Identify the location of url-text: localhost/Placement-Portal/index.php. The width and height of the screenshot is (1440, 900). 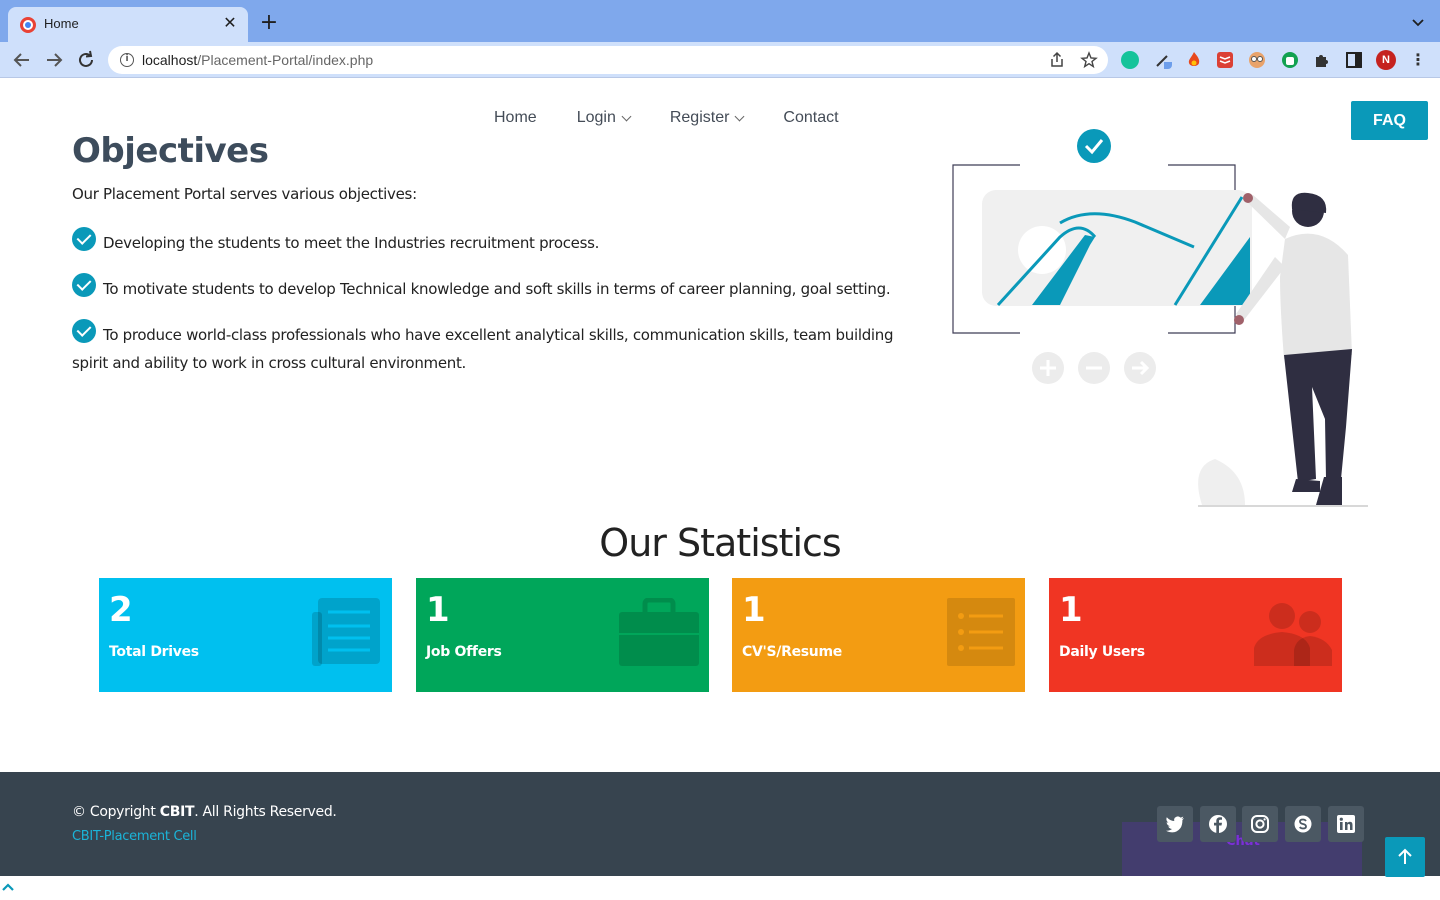
(258, 60).